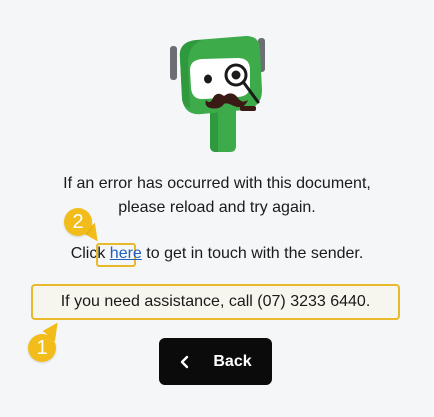 The image size is (434, 417). Describe the element at coordinates (232, 361) in the screenshot. I see `back-button-label: Back` at that location.